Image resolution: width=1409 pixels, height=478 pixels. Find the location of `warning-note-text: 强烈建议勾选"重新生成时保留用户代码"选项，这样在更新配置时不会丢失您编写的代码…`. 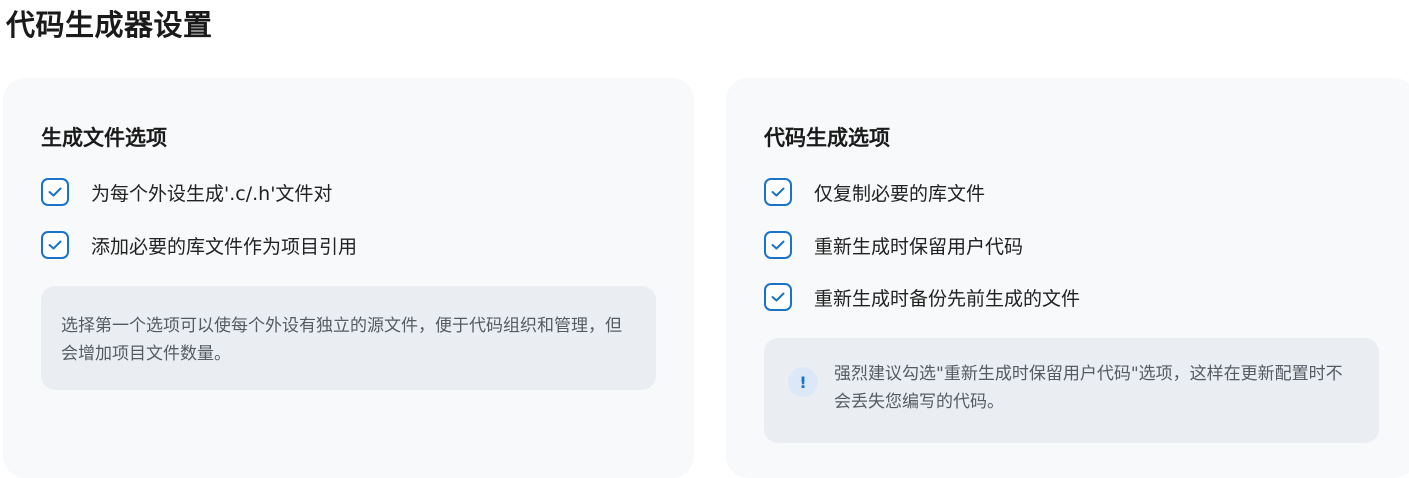

warning-note-text: 强烈建议勾选"重新生成时保留用户代码"选项，这样在更新配置时不会丢失您编写的代码… is located at coordinates (1088, 388).